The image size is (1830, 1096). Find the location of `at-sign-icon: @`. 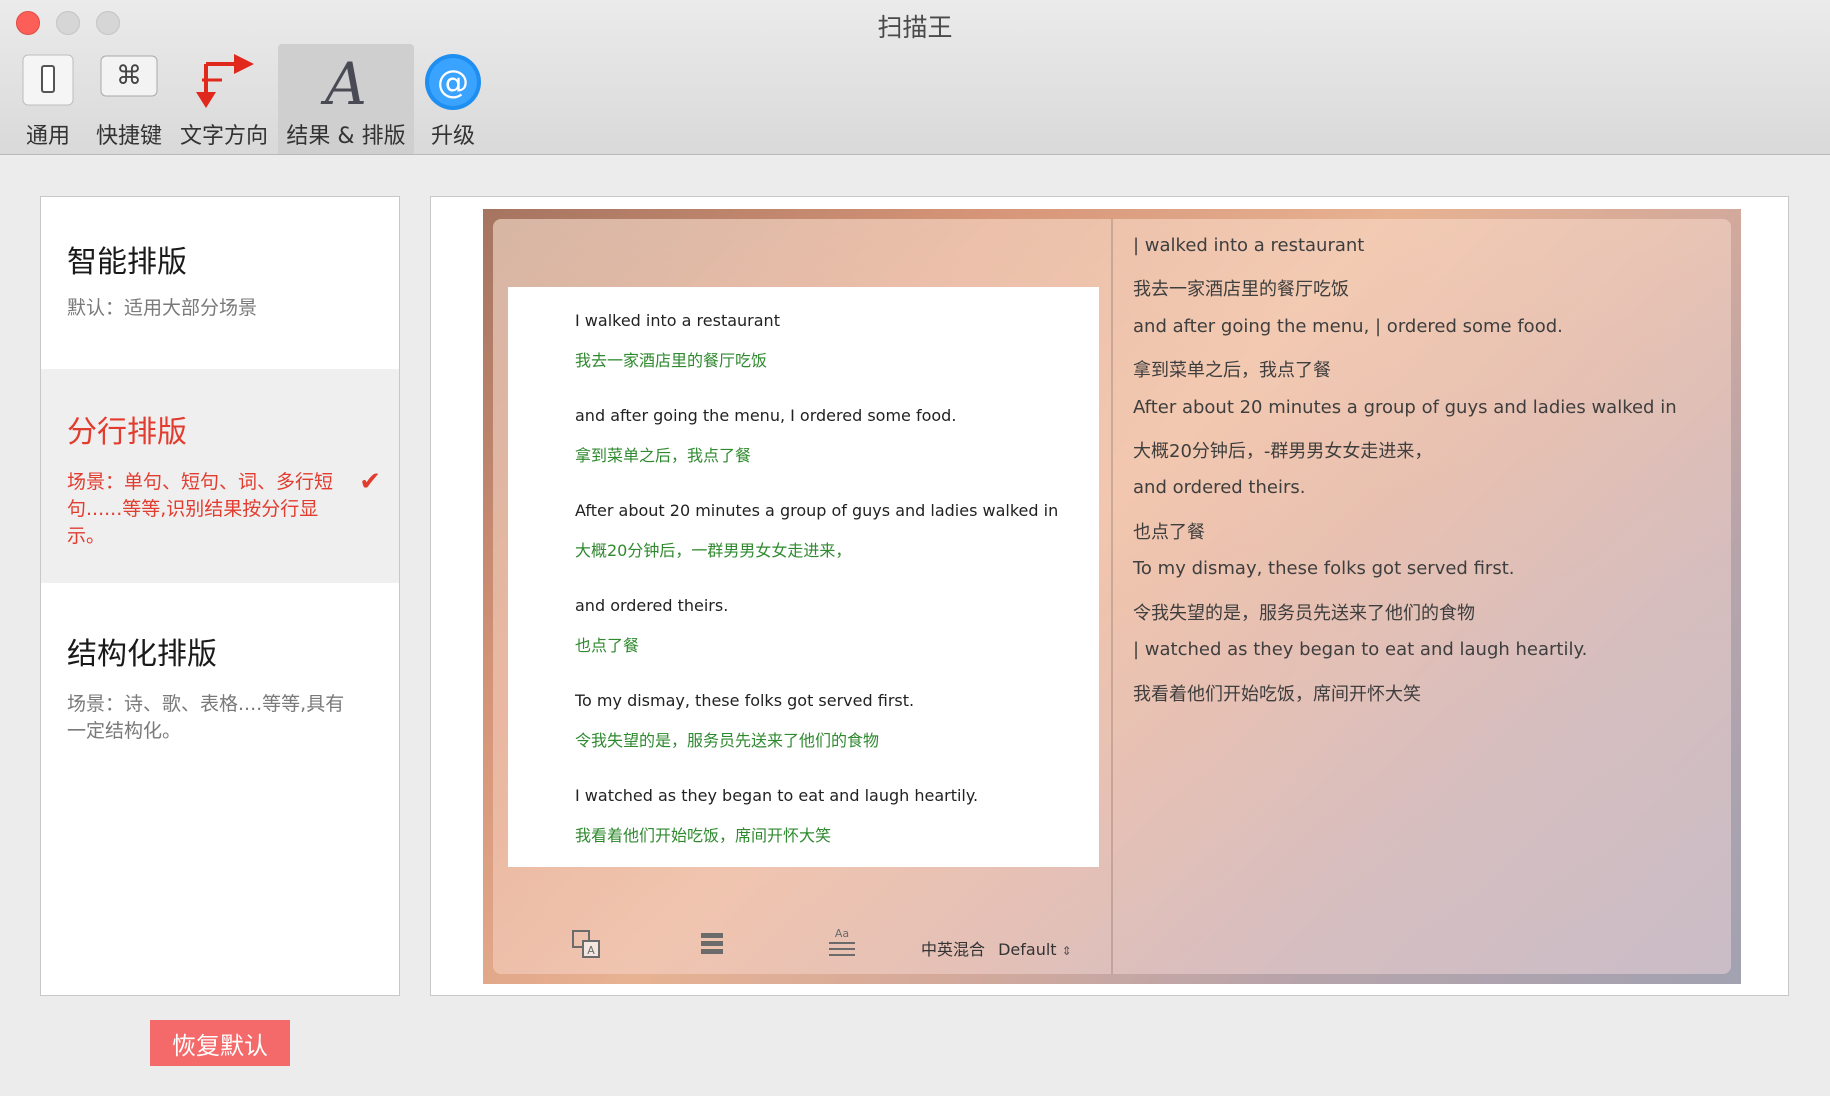

at-sign-icon: @ is located at coordinates (453, 84).